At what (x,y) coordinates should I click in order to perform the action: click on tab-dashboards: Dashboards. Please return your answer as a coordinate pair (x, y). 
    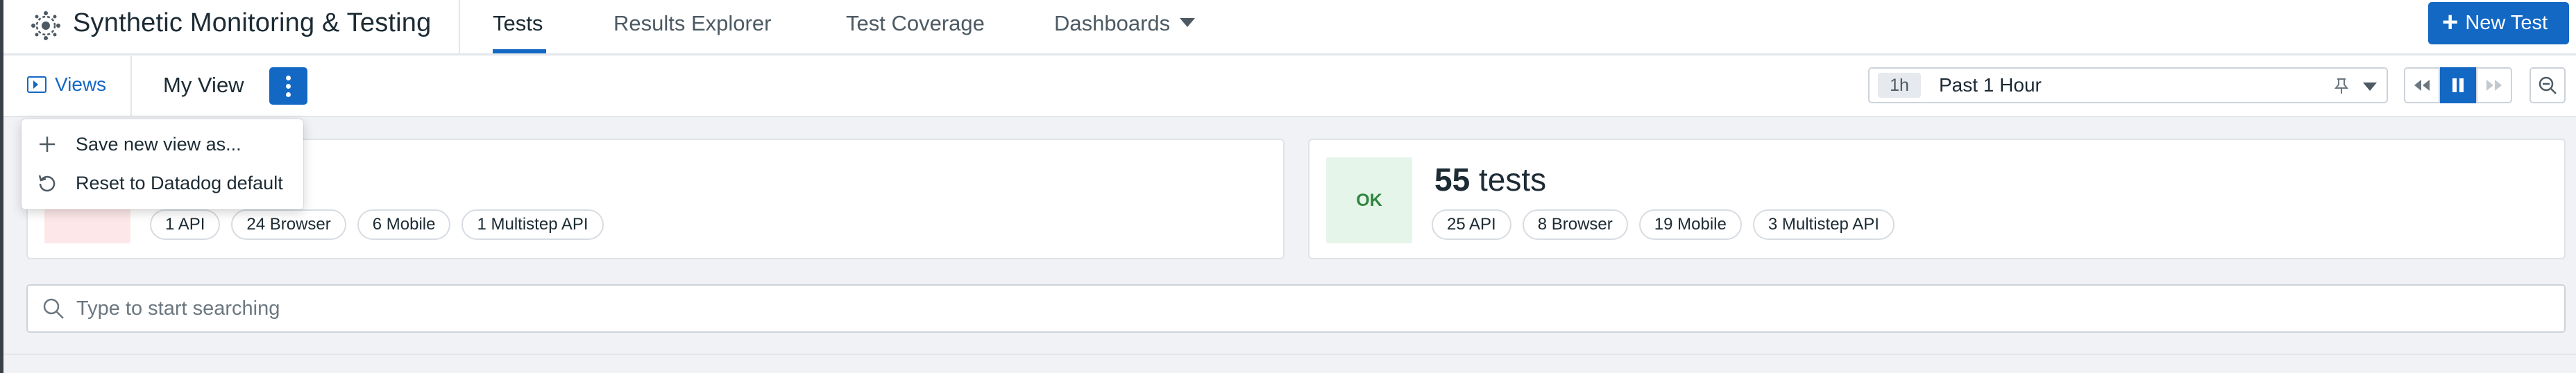
    Looking at the image, I should click on (1125, 23).